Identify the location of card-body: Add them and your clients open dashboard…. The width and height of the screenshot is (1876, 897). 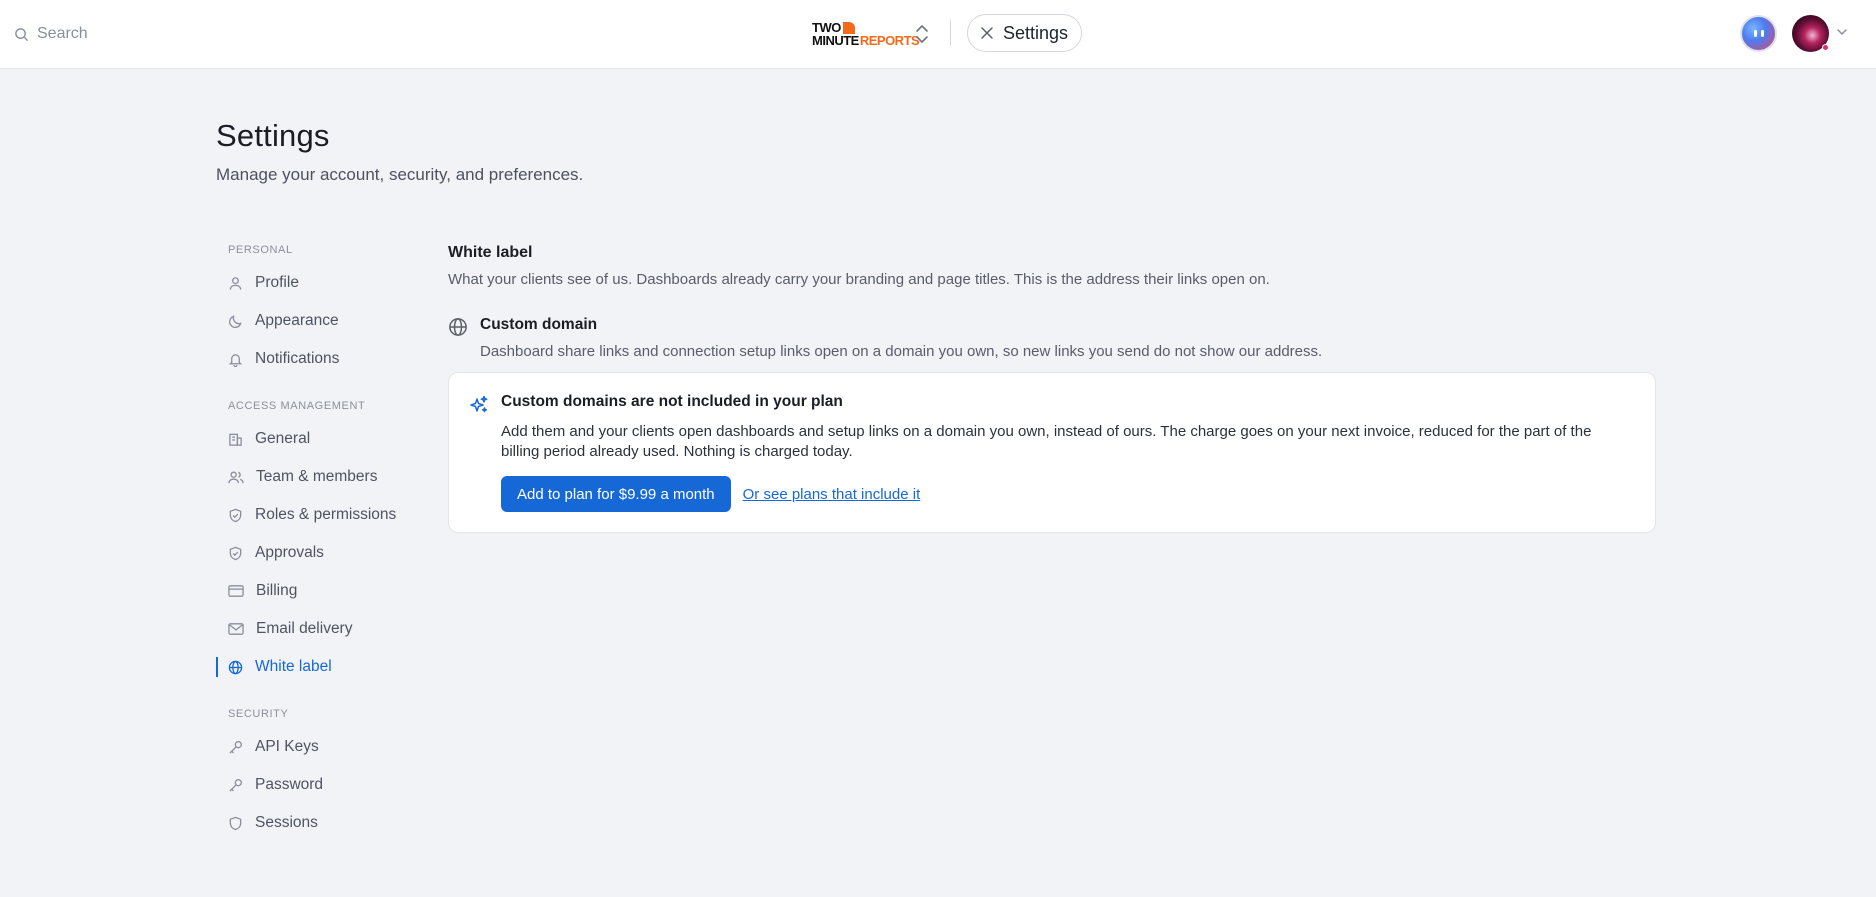
(1046, 441).